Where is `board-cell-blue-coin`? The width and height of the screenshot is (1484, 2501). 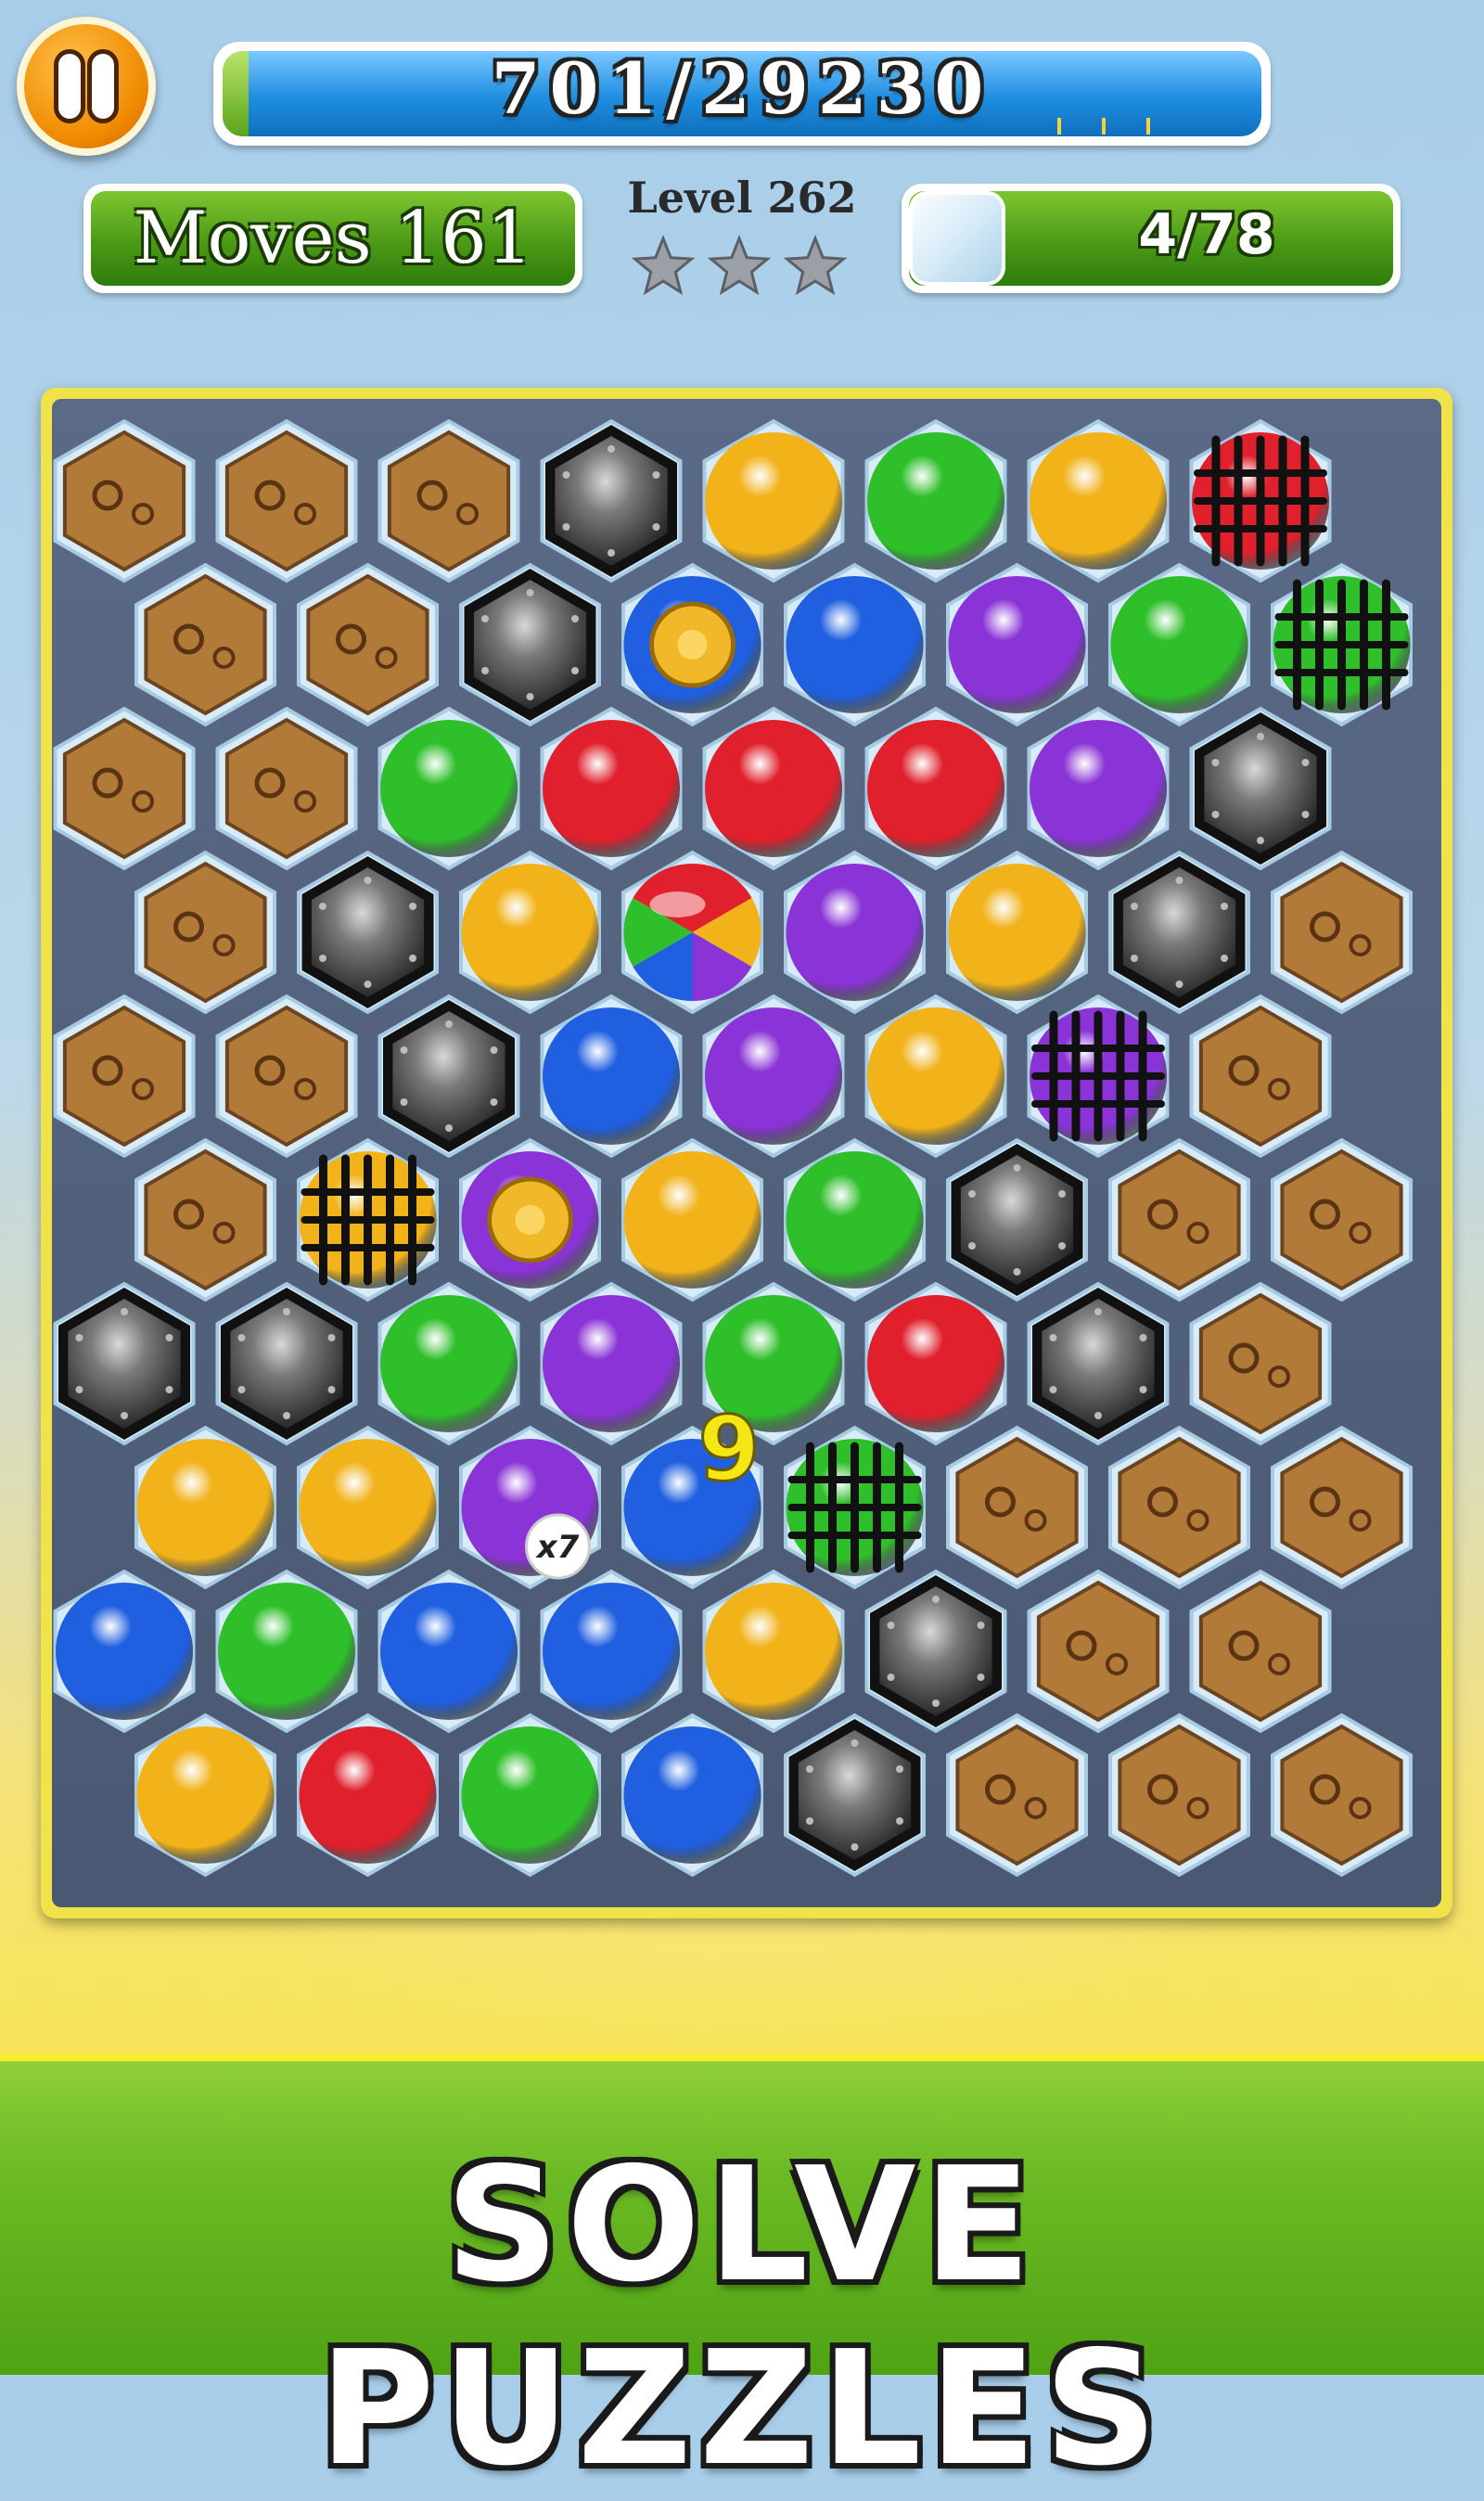
board-cell-blue-coin is located at coordinates (692, 644).